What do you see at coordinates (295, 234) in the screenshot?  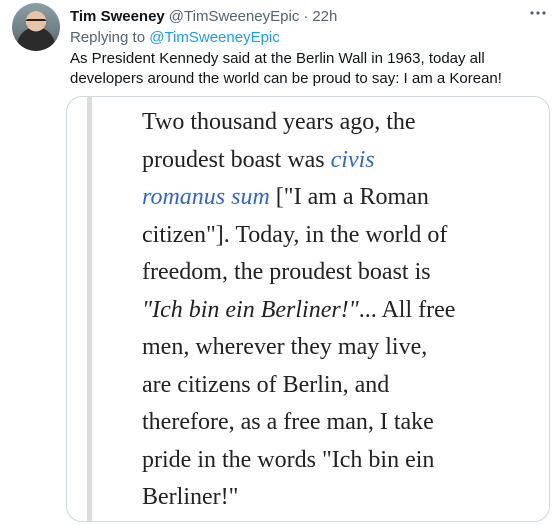 I see `quote-text-segment: citizen"]. Today, in the world of` at bounding box center [295, 234].